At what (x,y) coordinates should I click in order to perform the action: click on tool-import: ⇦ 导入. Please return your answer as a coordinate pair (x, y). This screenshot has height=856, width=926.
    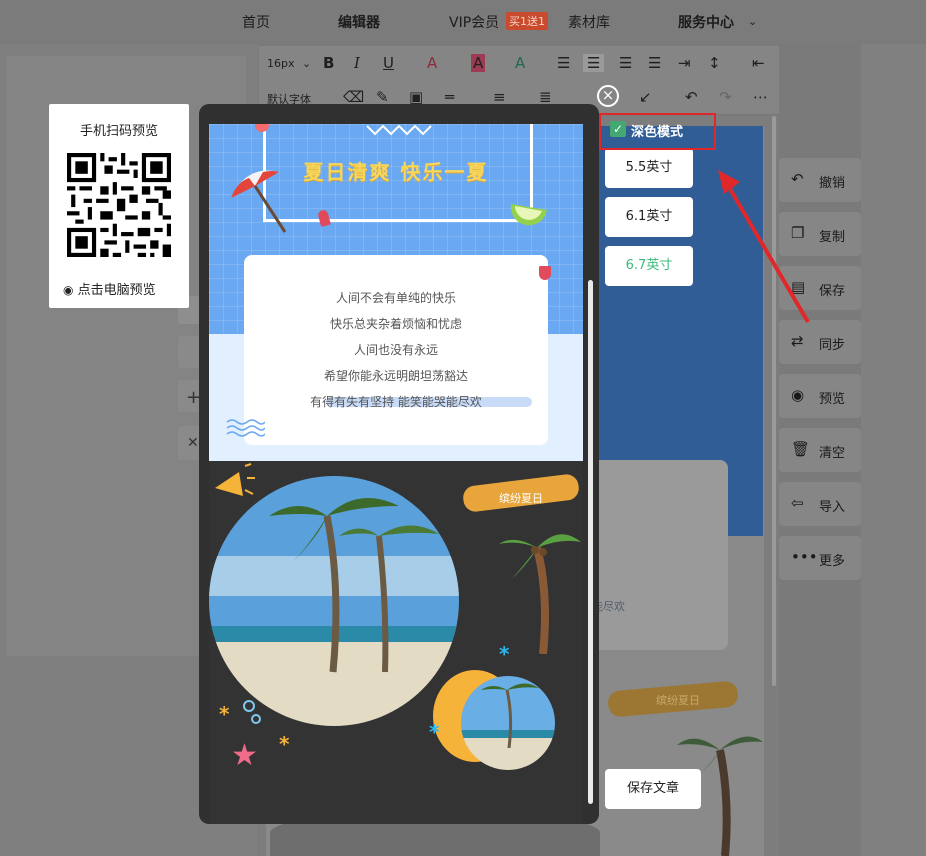
    Looking at the image, I should click on (820, 504).